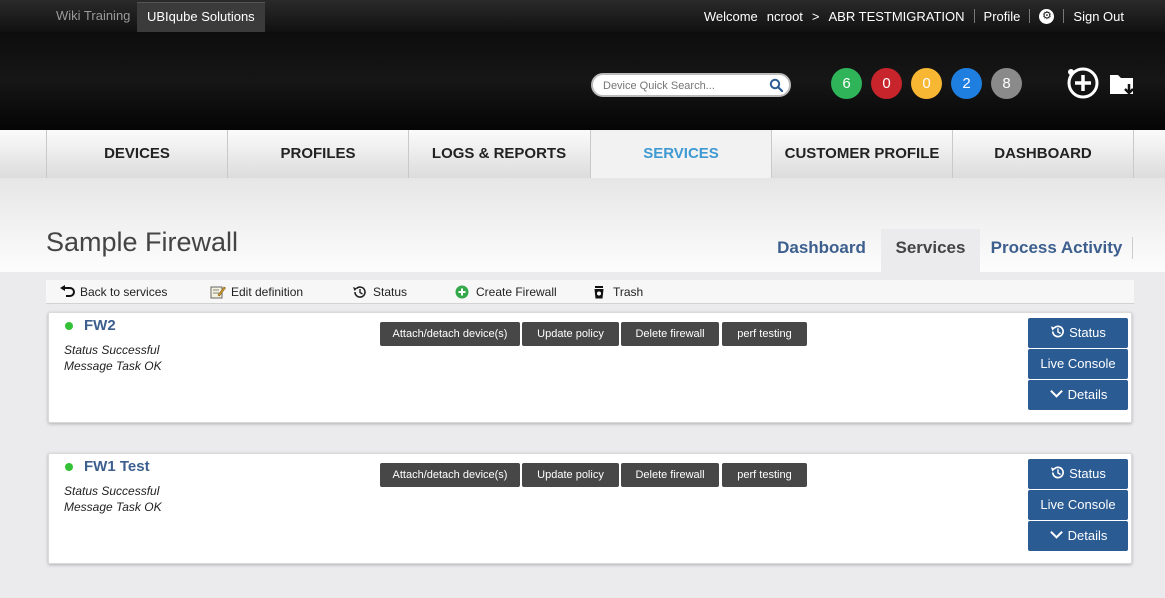 The image size is (1165, 598). Describe the element at coordinates (390, 292) in the screenshot. I see `status-label: Status` at that location.